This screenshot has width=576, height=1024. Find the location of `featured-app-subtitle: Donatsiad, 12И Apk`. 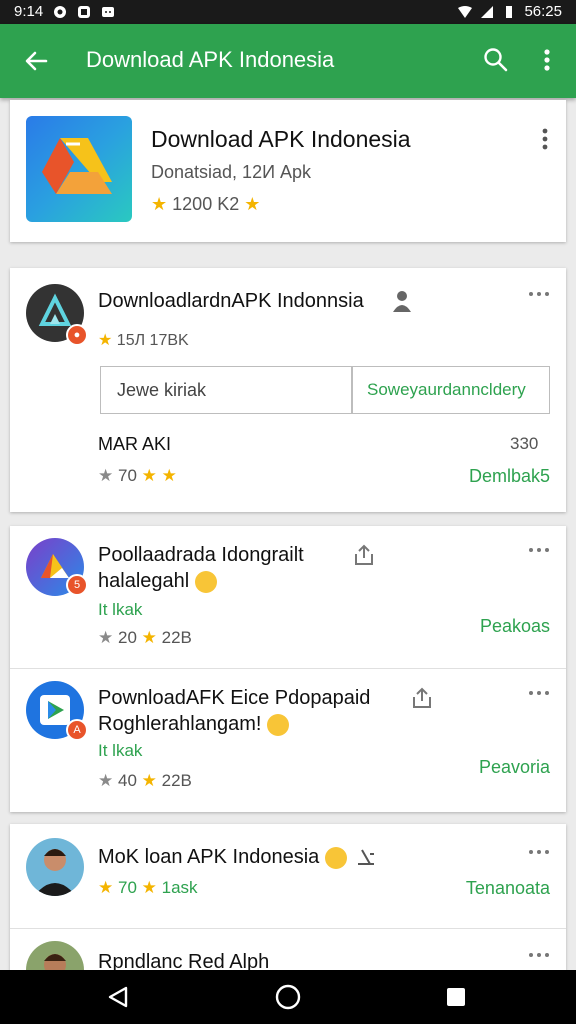

featured-app-subtitle: Donatsiad, 12И Apk is located at coordinates (231, 172).